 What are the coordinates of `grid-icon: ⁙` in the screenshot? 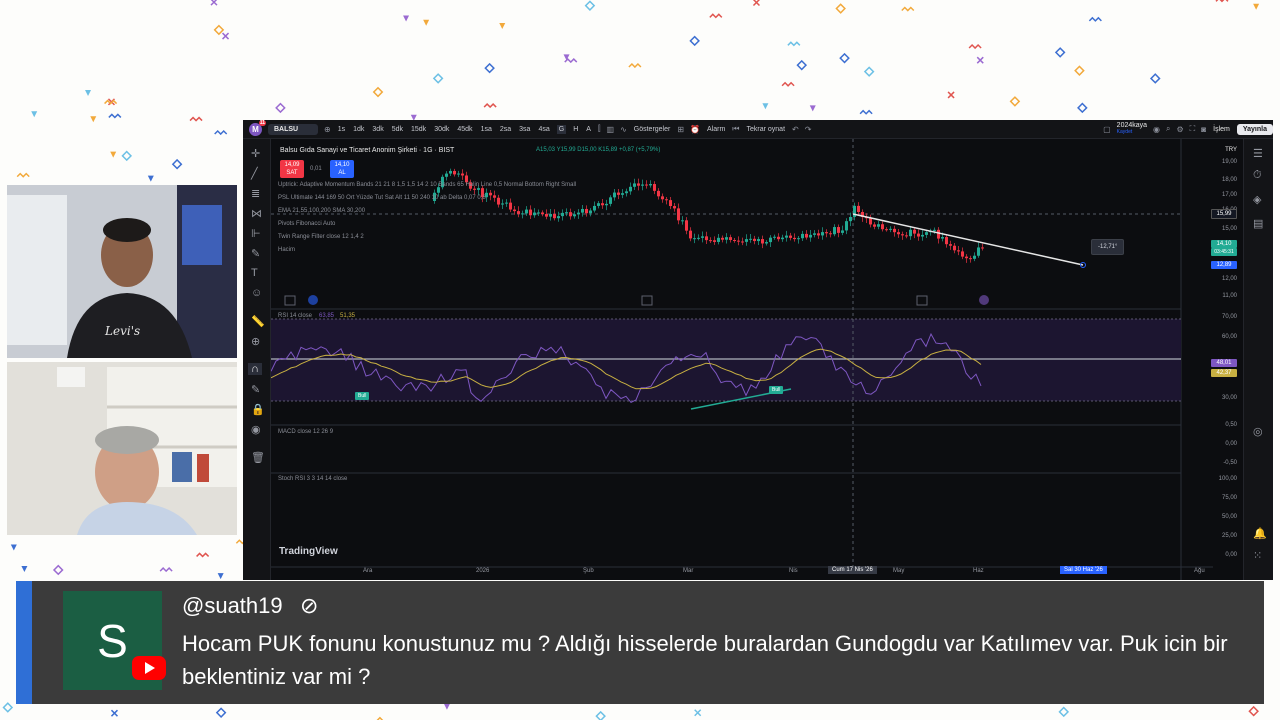 It's located at (1257, 555).